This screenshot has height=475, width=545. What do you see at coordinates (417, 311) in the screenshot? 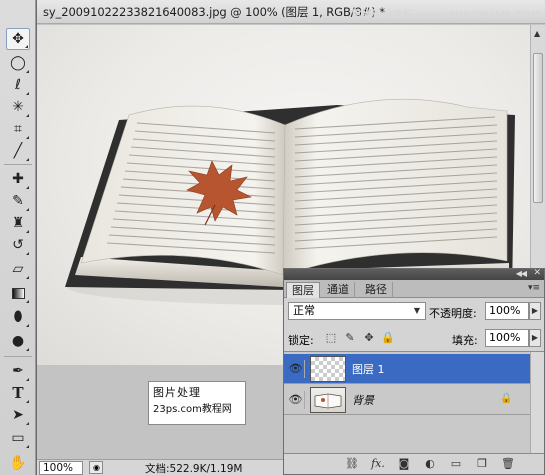
I see `chevron-down-icon: ▼` at bounding box center [417, 311].